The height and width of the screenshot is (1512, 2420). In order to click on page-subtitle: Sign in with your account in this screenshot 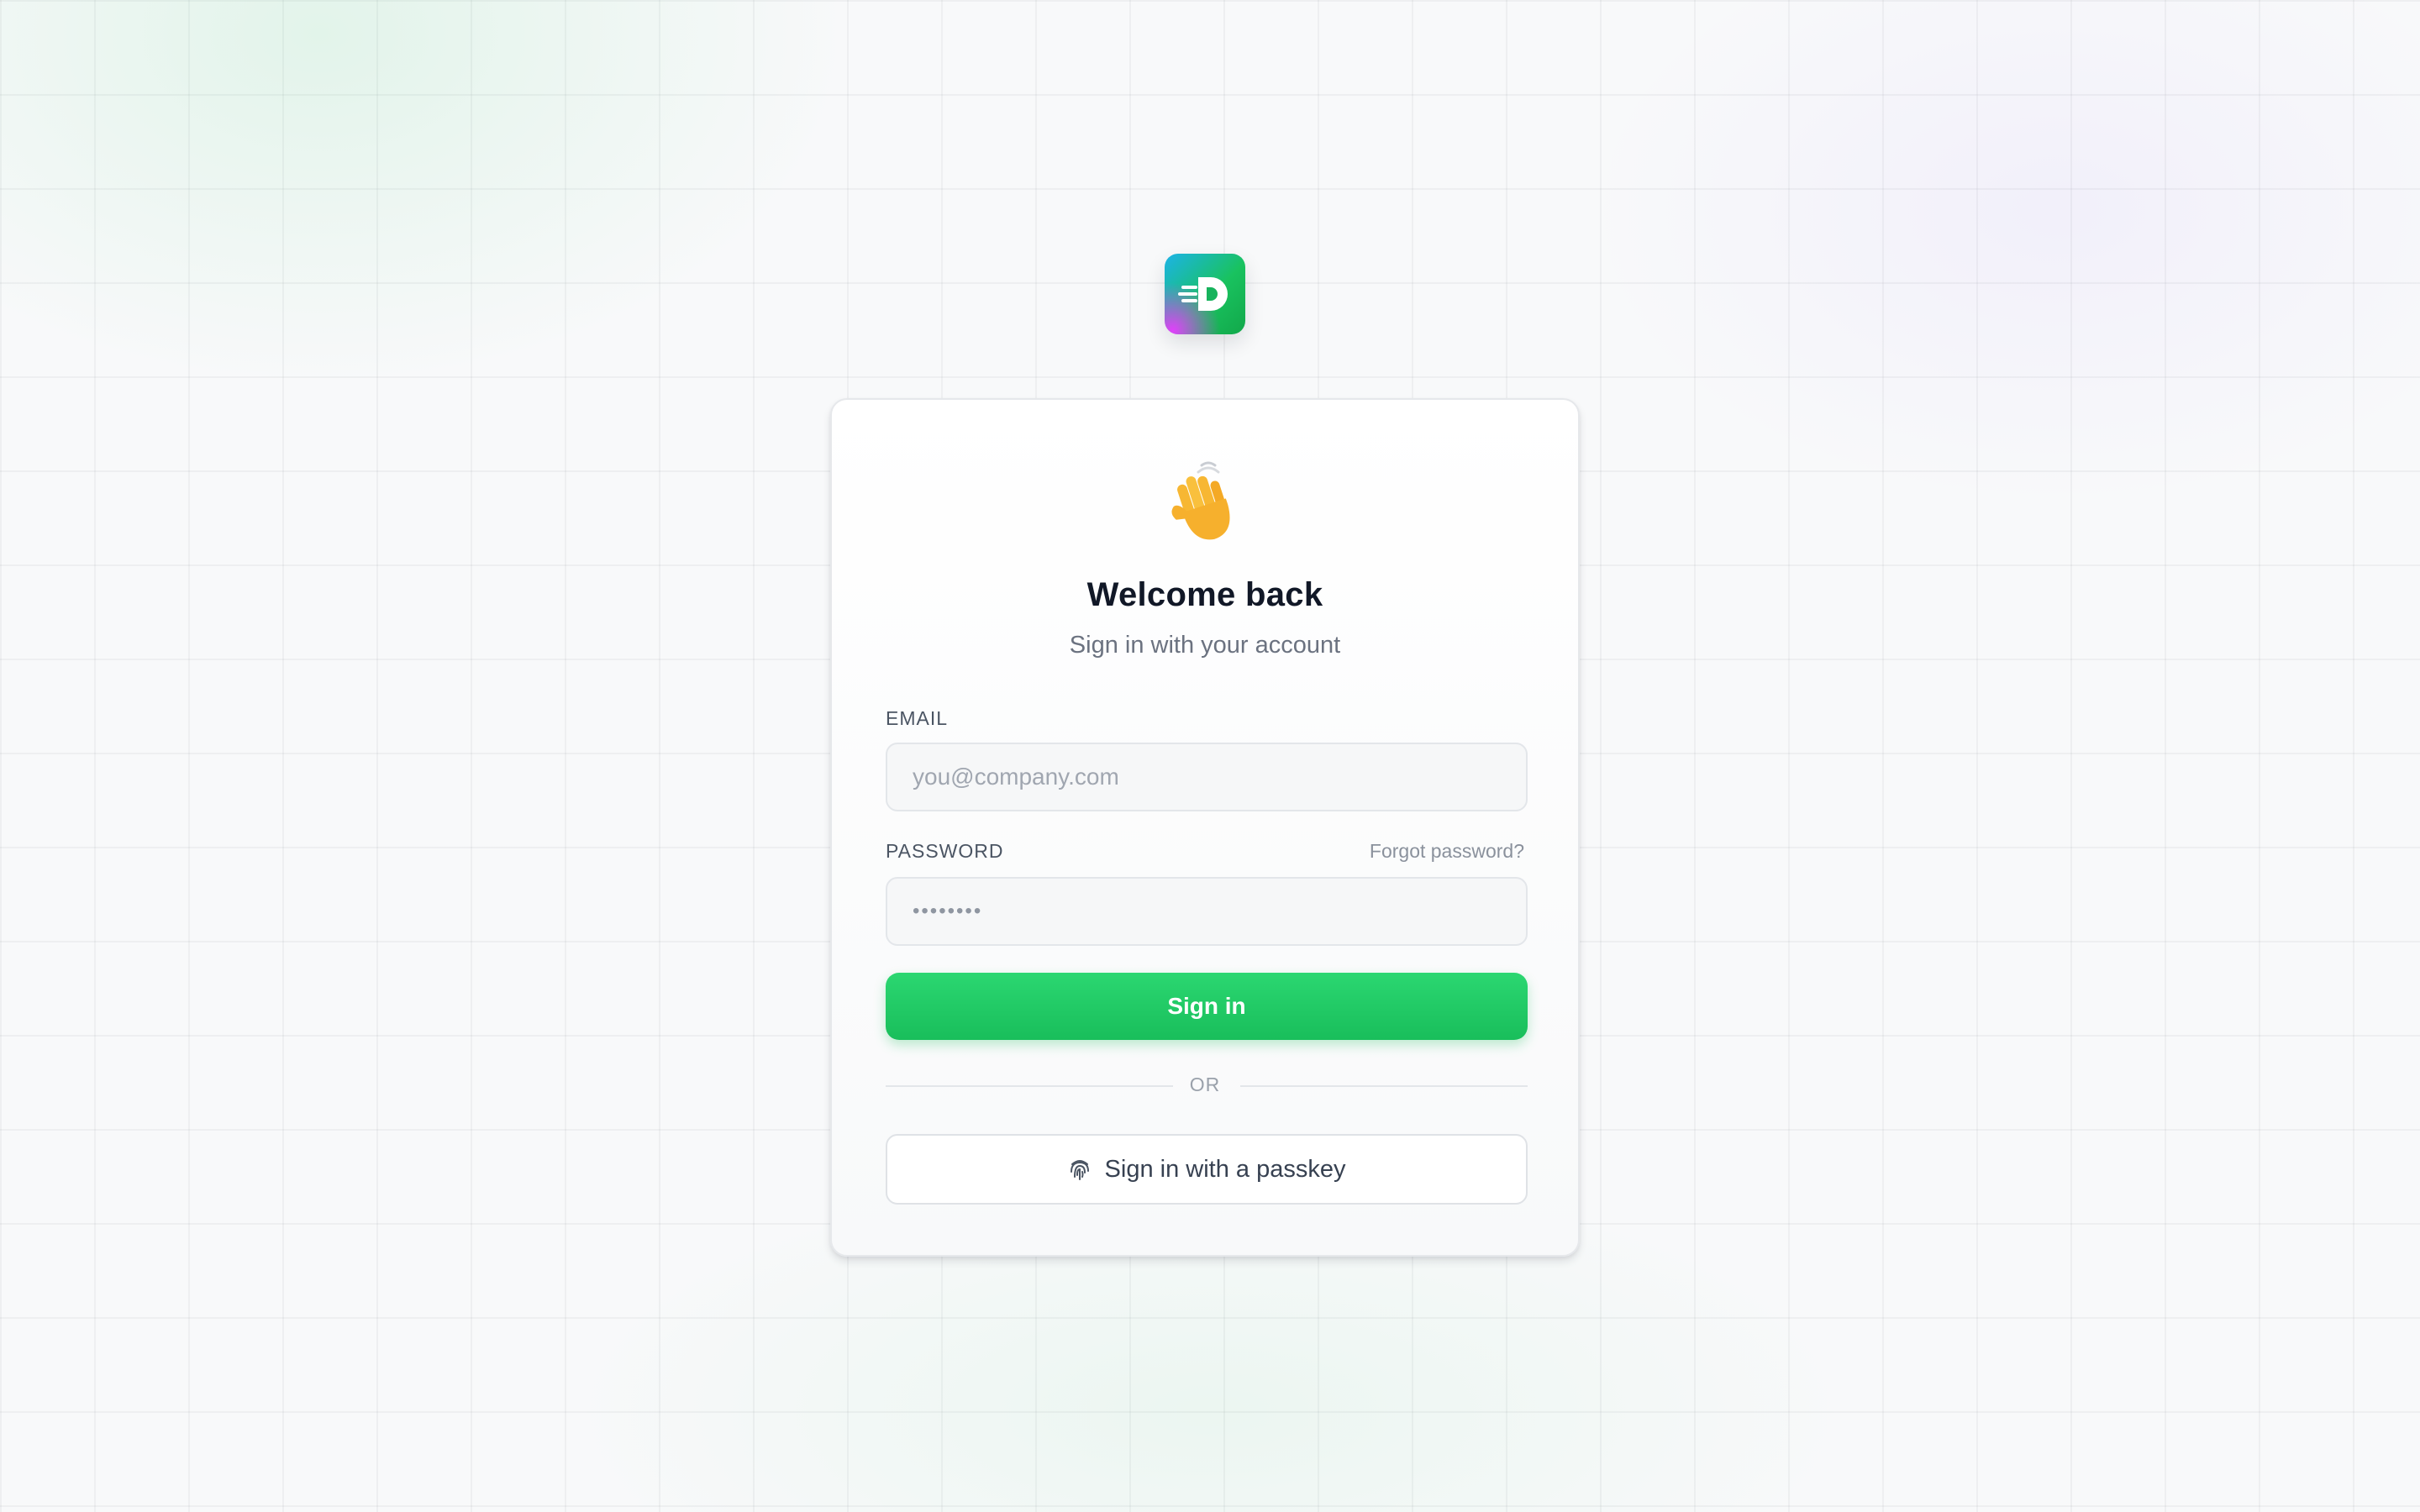, I will do `click(1205, 645)`.